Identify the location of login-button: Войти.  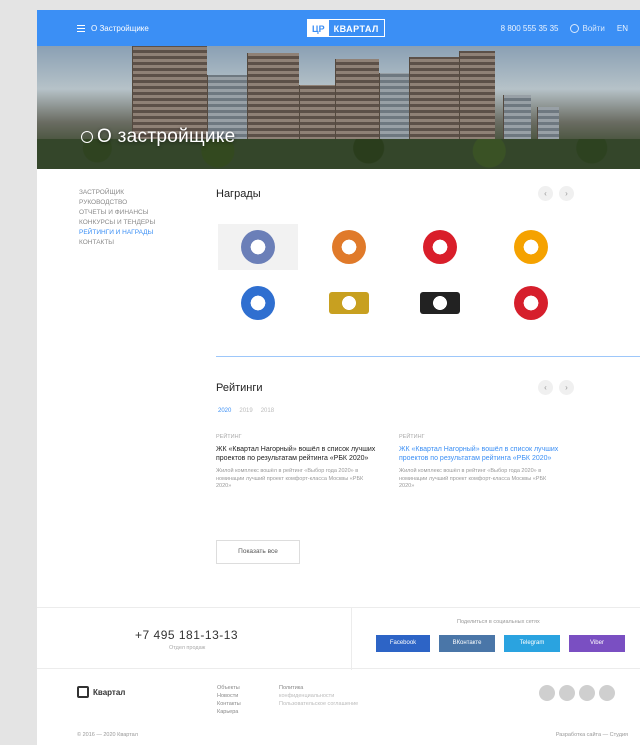
(587, 28).